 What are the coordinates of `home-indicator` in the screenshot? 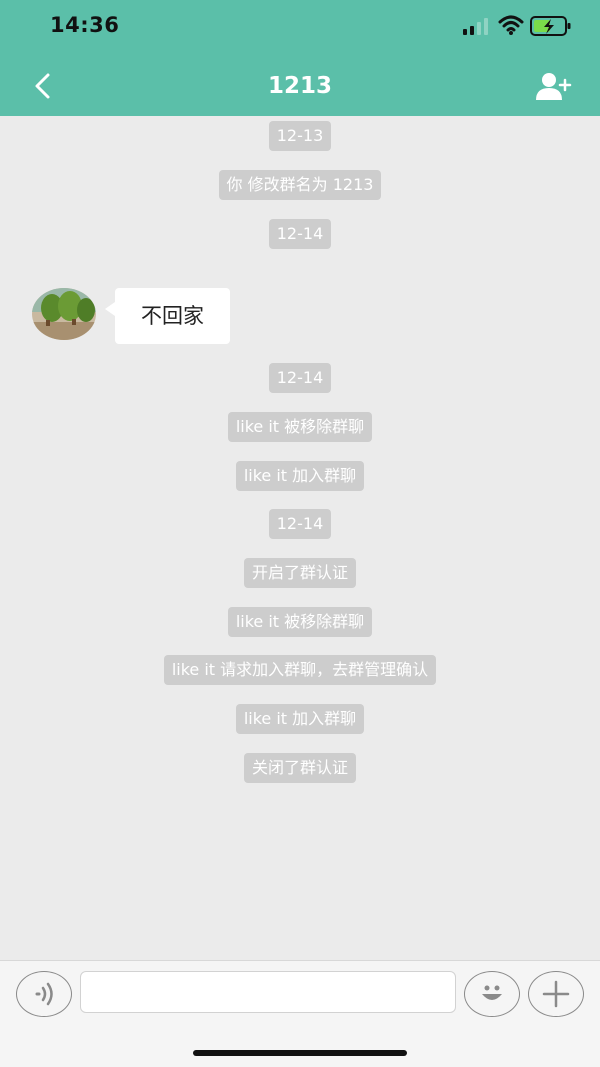 It's located at (300, 1053).